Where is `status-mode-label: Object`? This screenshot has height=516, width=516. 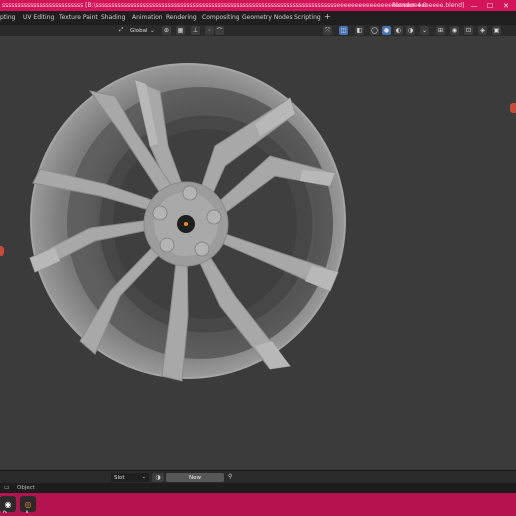
status-mode-label: Object is located at coordinates (26, 488).